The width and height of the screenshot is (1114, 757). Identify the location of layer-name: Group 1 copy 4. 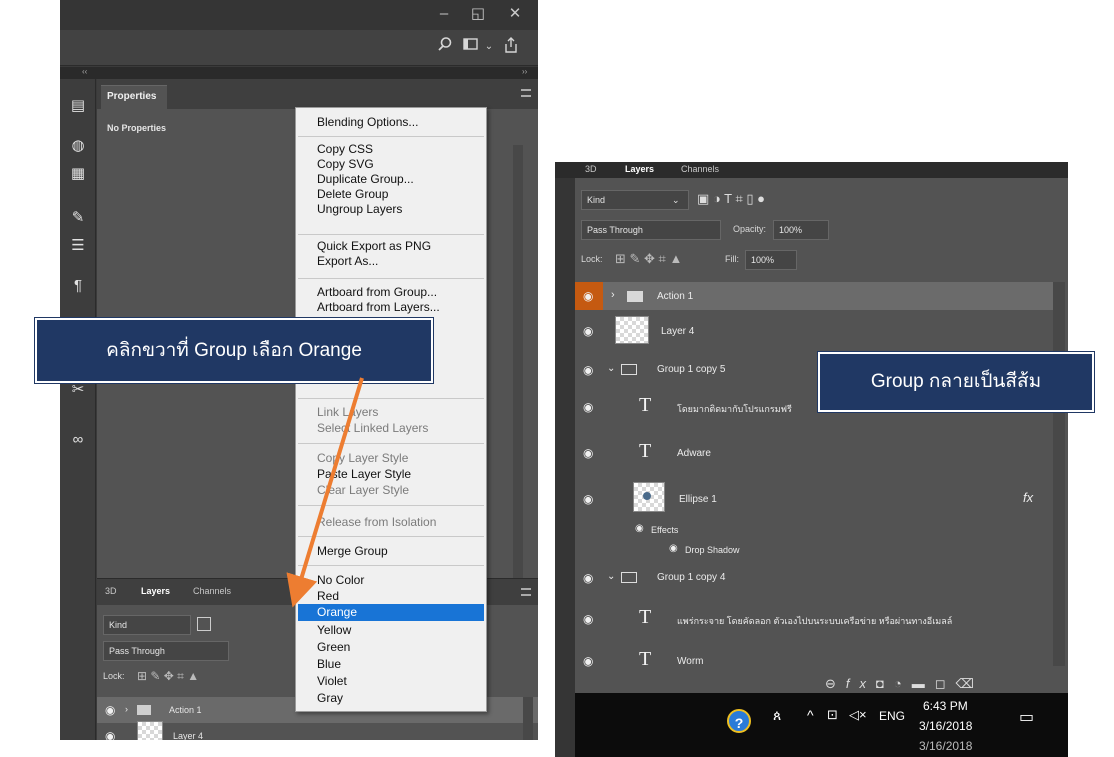
(691, 577).